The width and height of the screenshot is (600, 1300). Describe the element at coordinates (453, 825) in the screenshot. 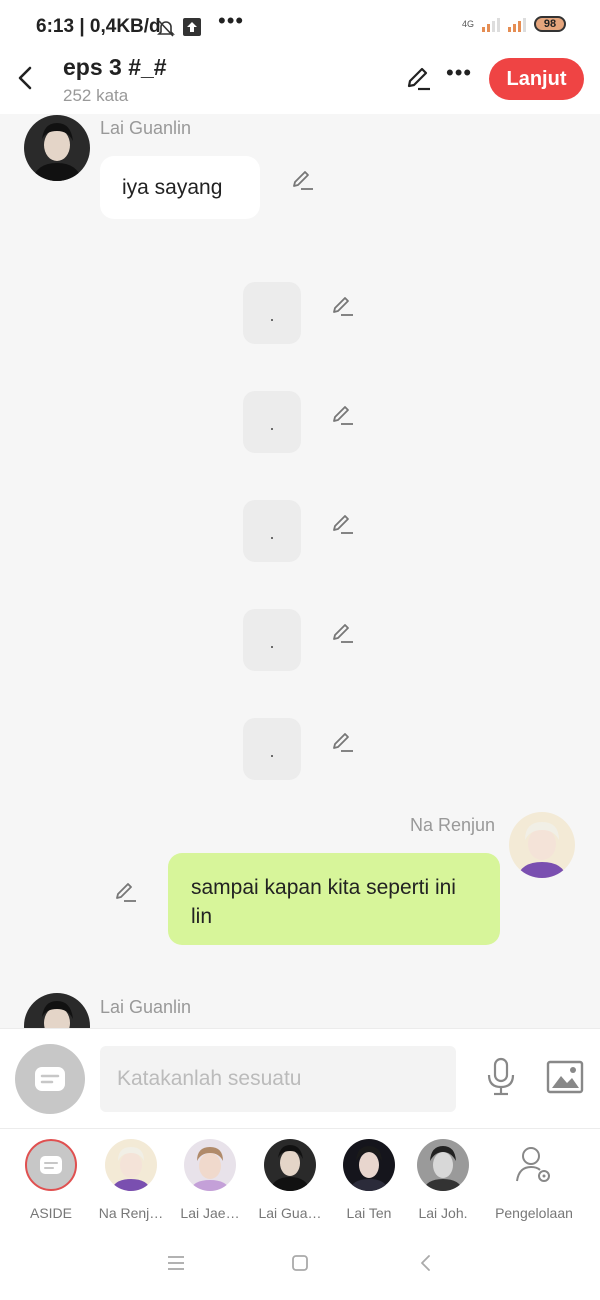

I see `speaker-name: Na Renjun` at that location.